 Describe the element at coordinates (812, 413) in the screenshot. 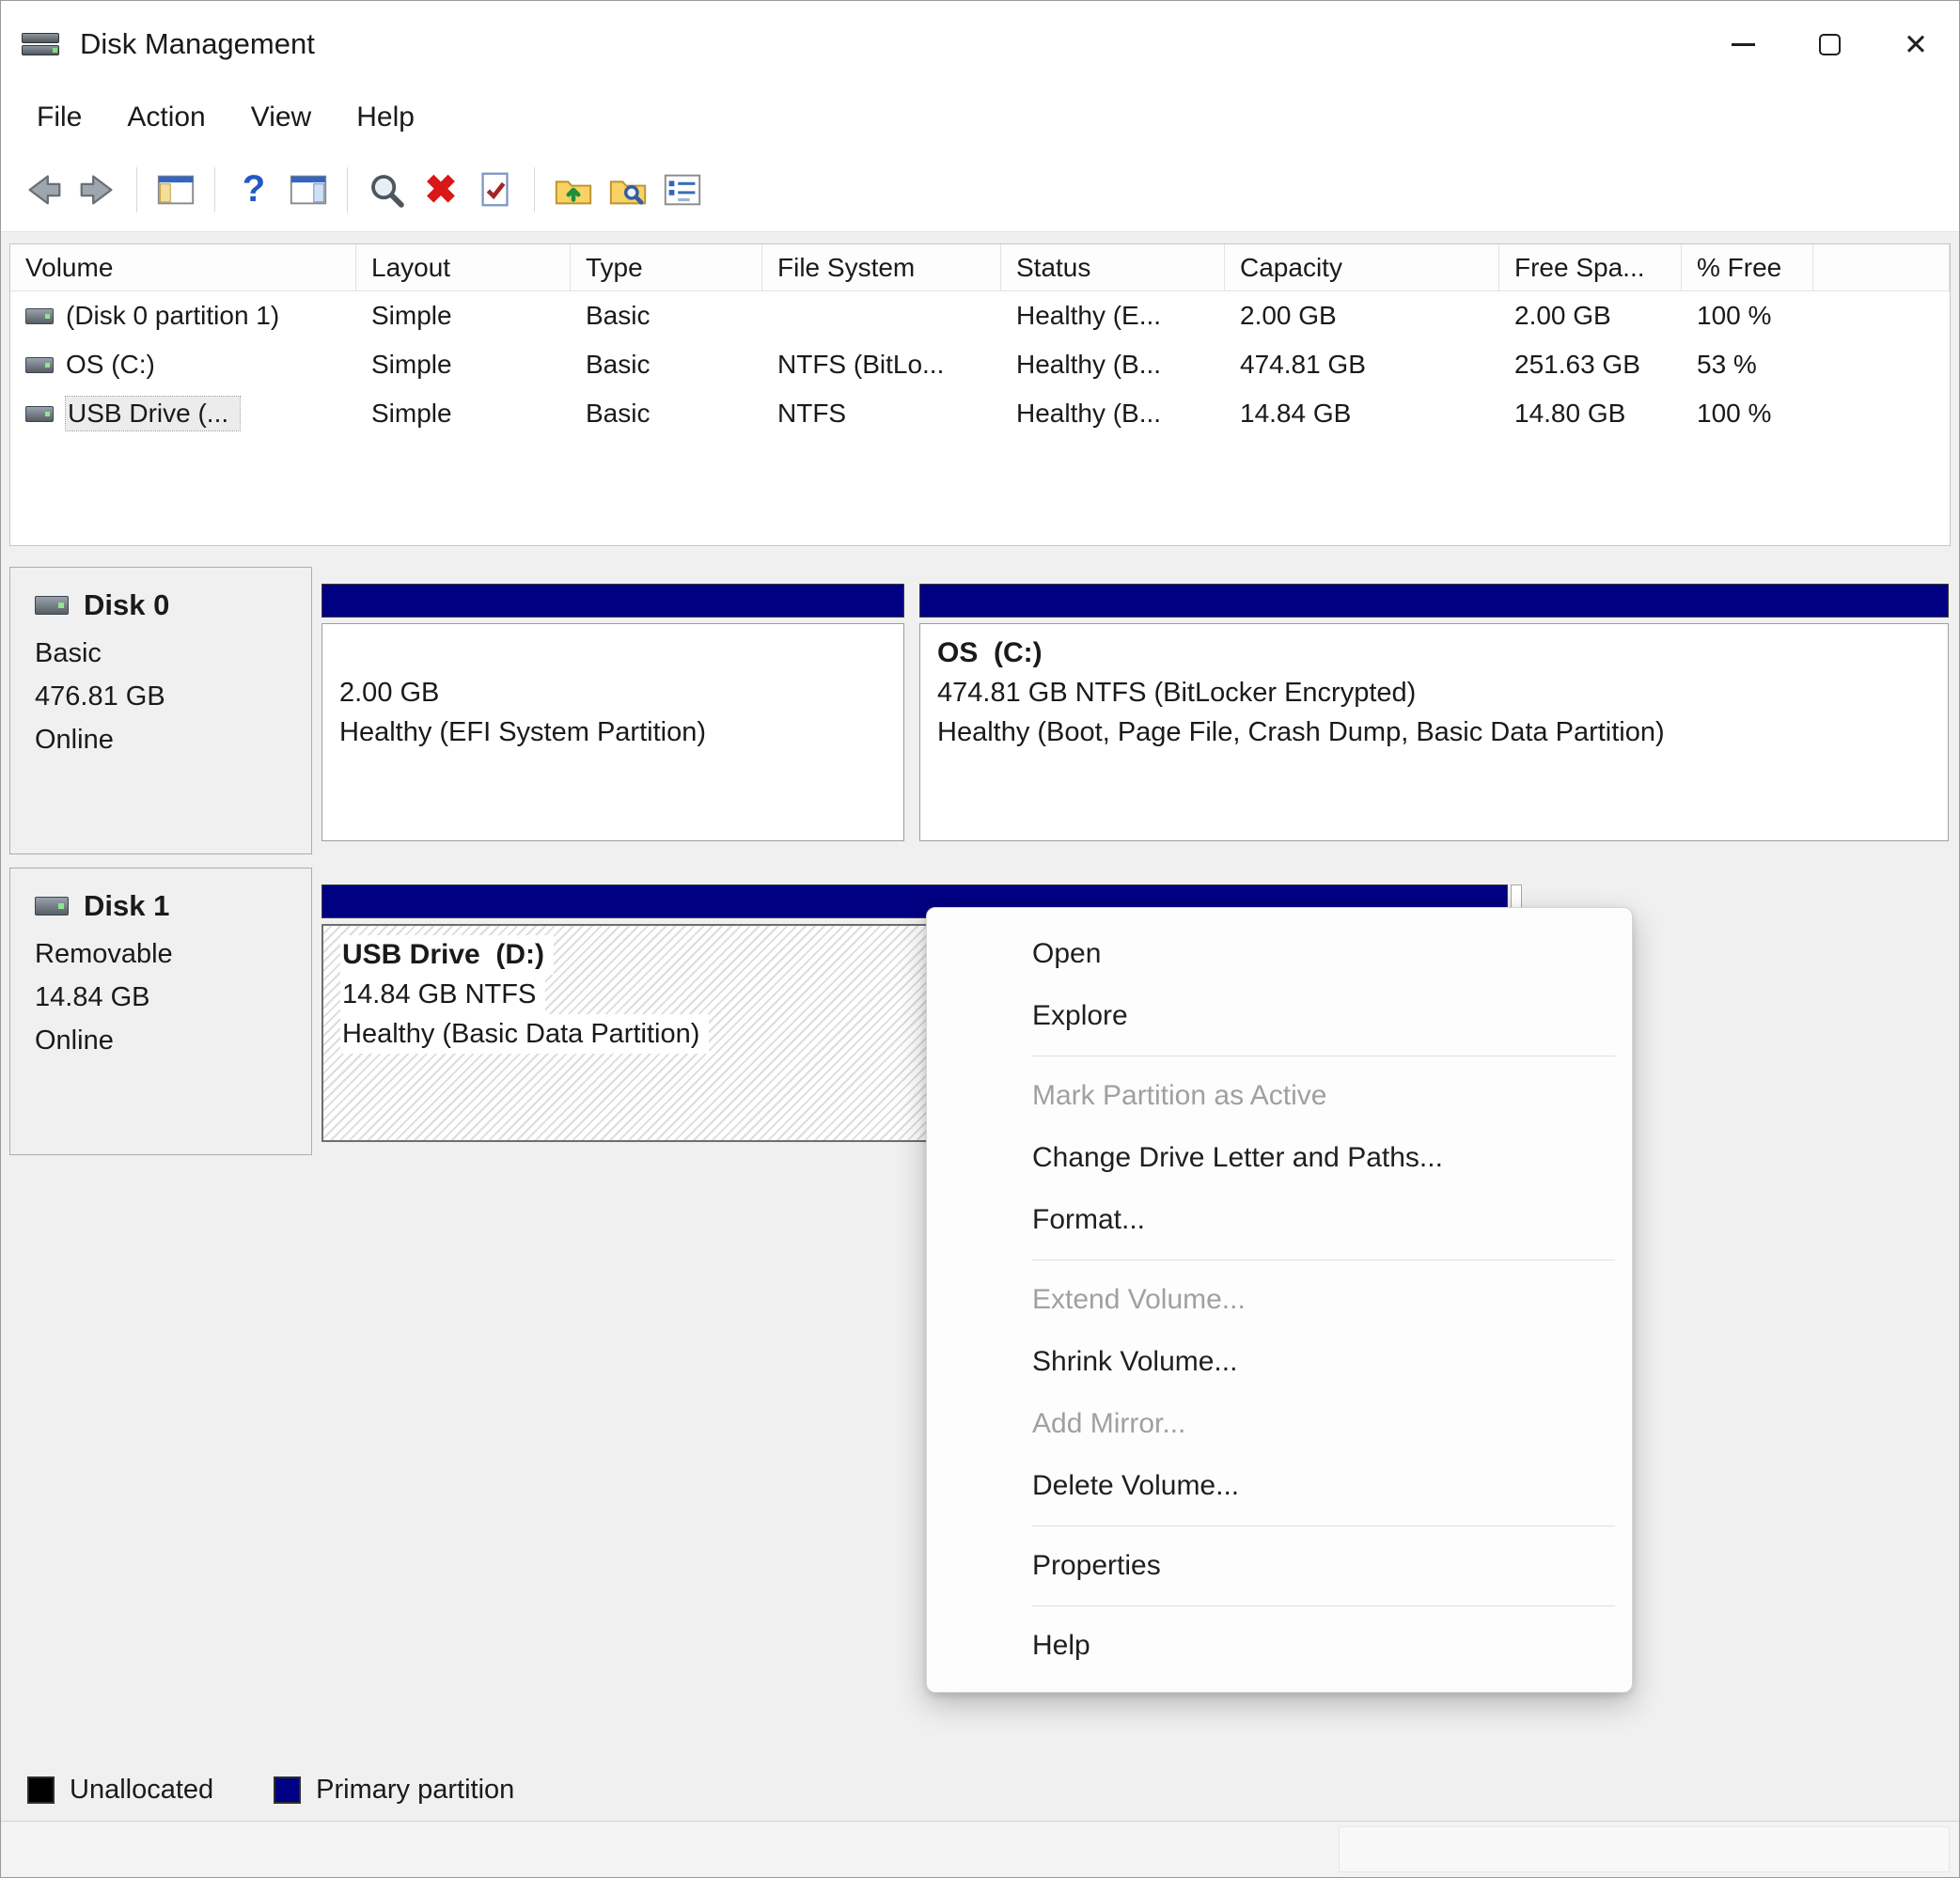

I see `cell-file-system: NTFS` at that location.